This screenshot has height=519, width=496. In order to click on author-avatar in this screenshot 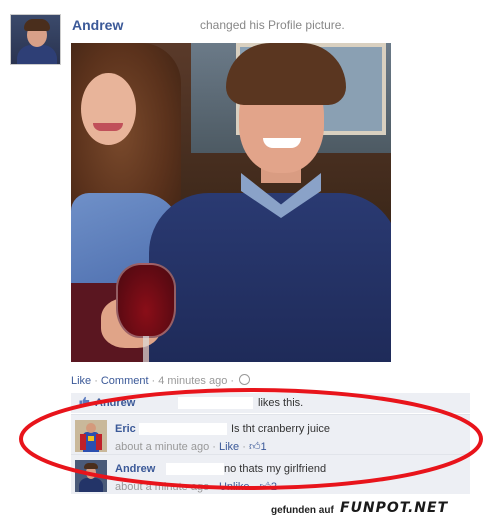, I will do `click(35, 39)`.